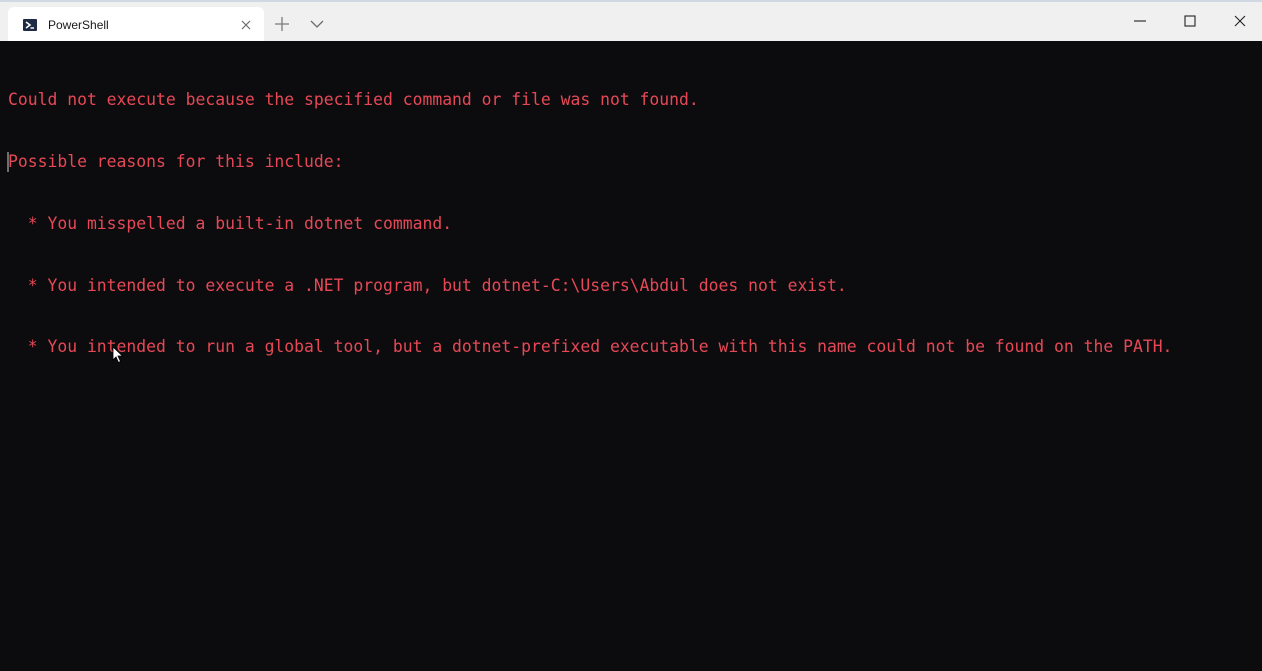 The image size is (1262, 671). What do you see at coordinates (8, 162) in the screenshot?
I see `text-cursor` at bounding box center [8, 162].